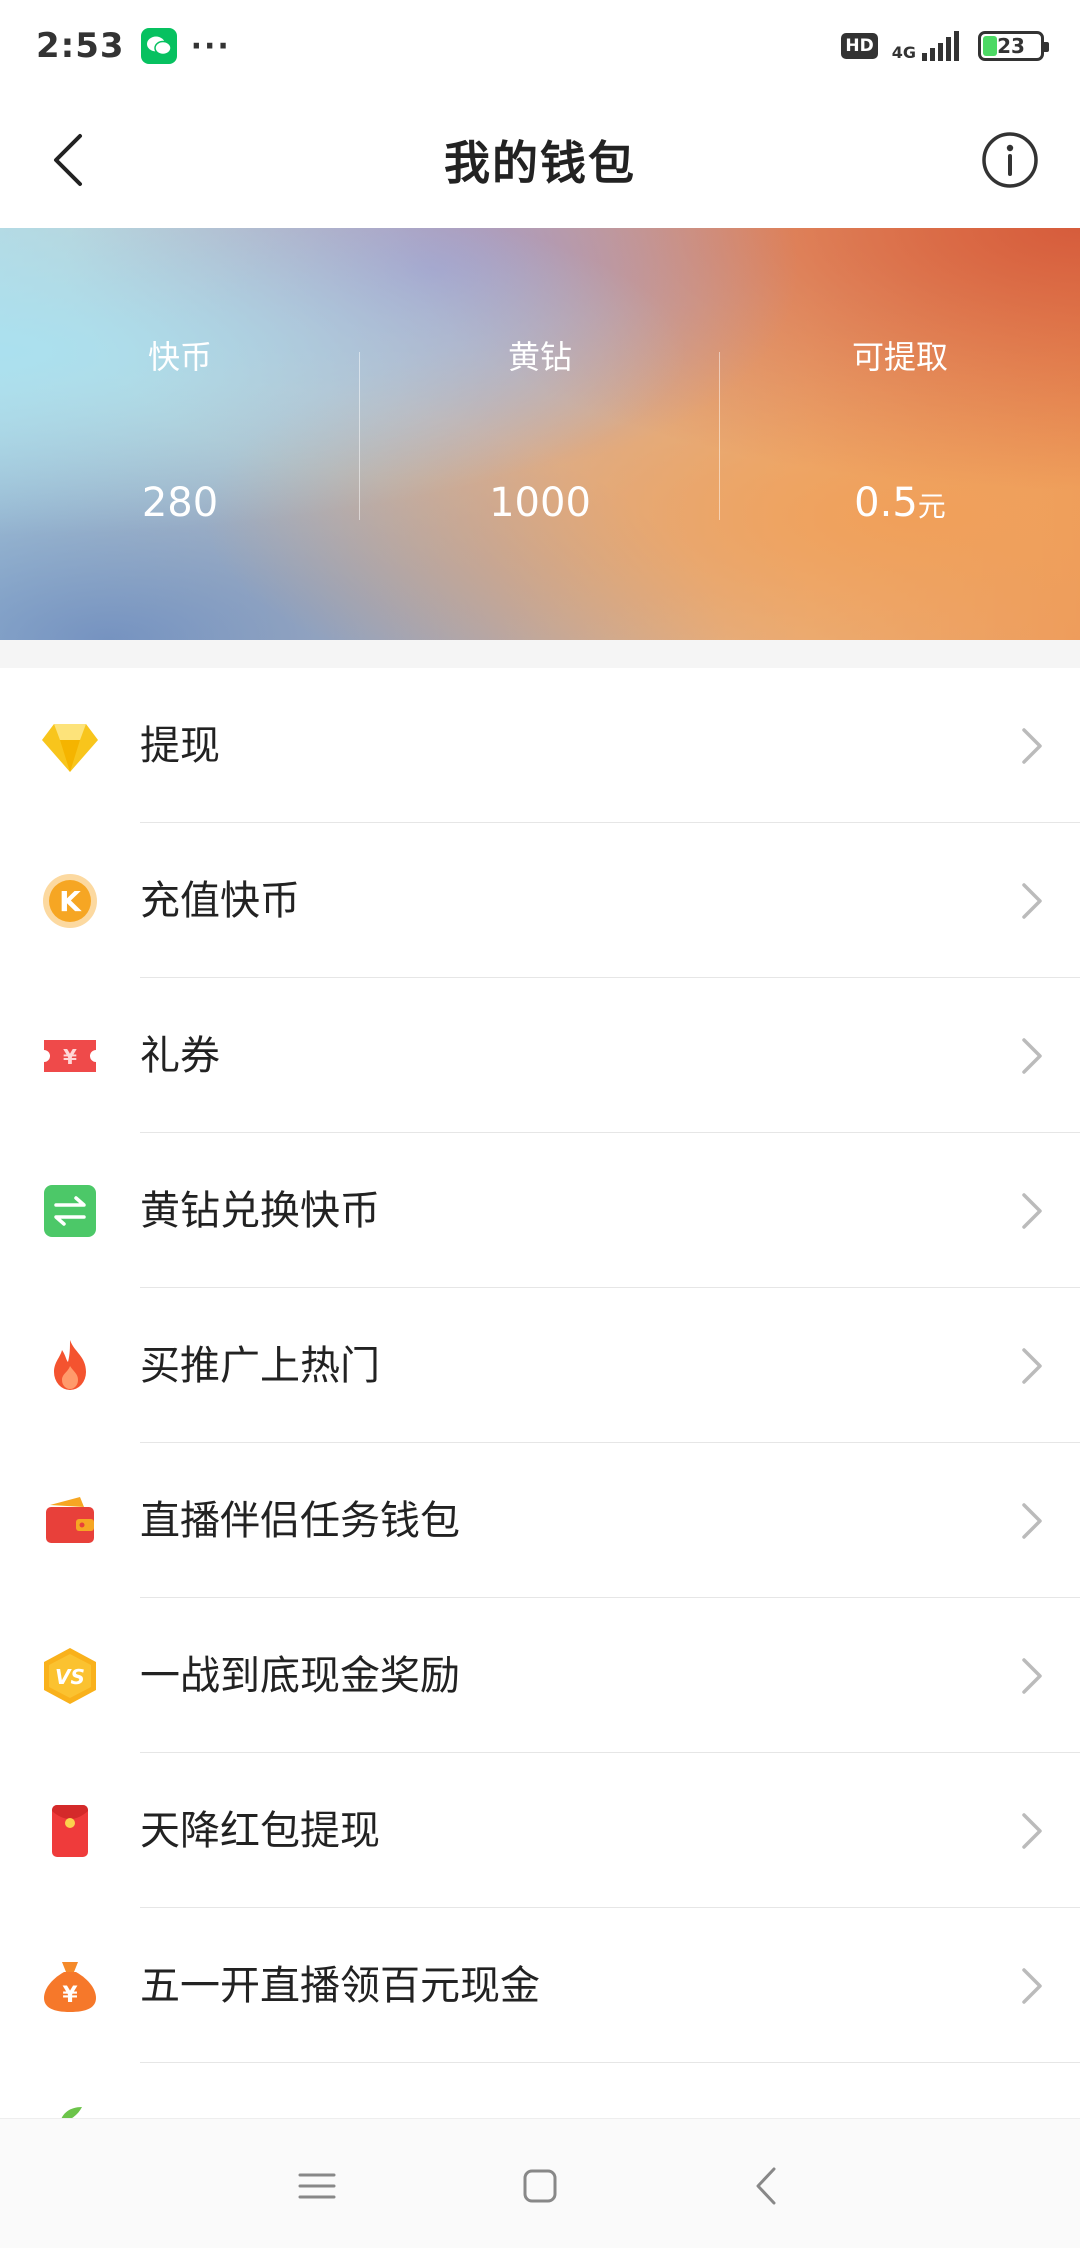  What do you see at coordinates (180, 746) in the screenshot?
I see `menu-item-label: 提现` at bounding box center [180, 746].